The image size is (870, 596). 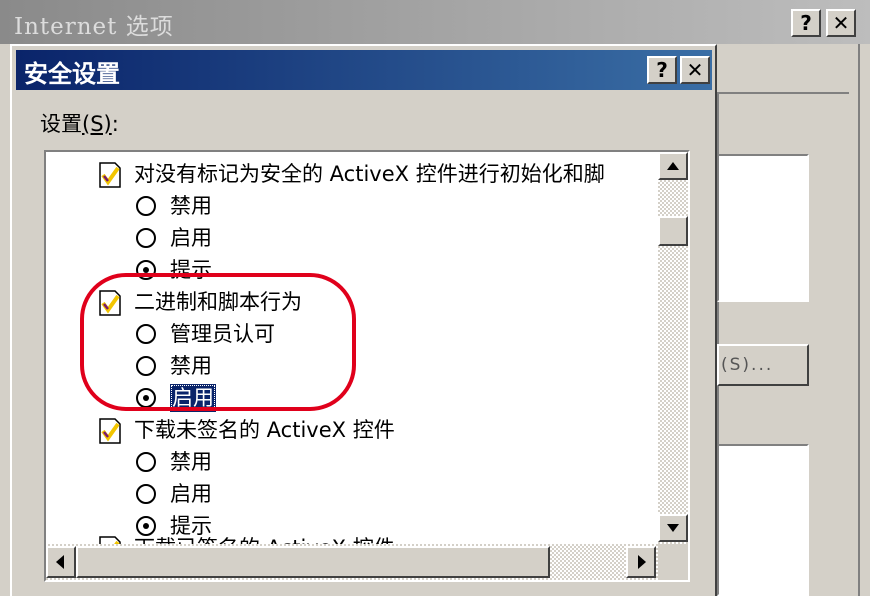 What do you see at coordinates (115, 124) in the screenshot?
I see `settings-label-colon: :` at bounding box center [115, 124].